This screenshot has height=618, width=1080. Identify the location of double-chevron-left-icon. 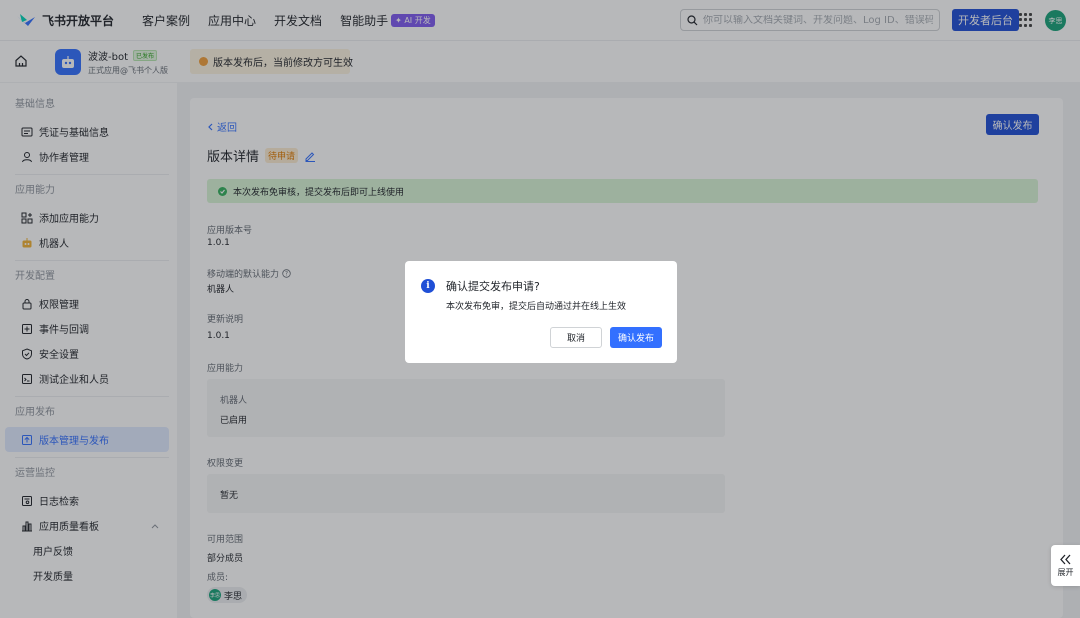
(1065, 559).